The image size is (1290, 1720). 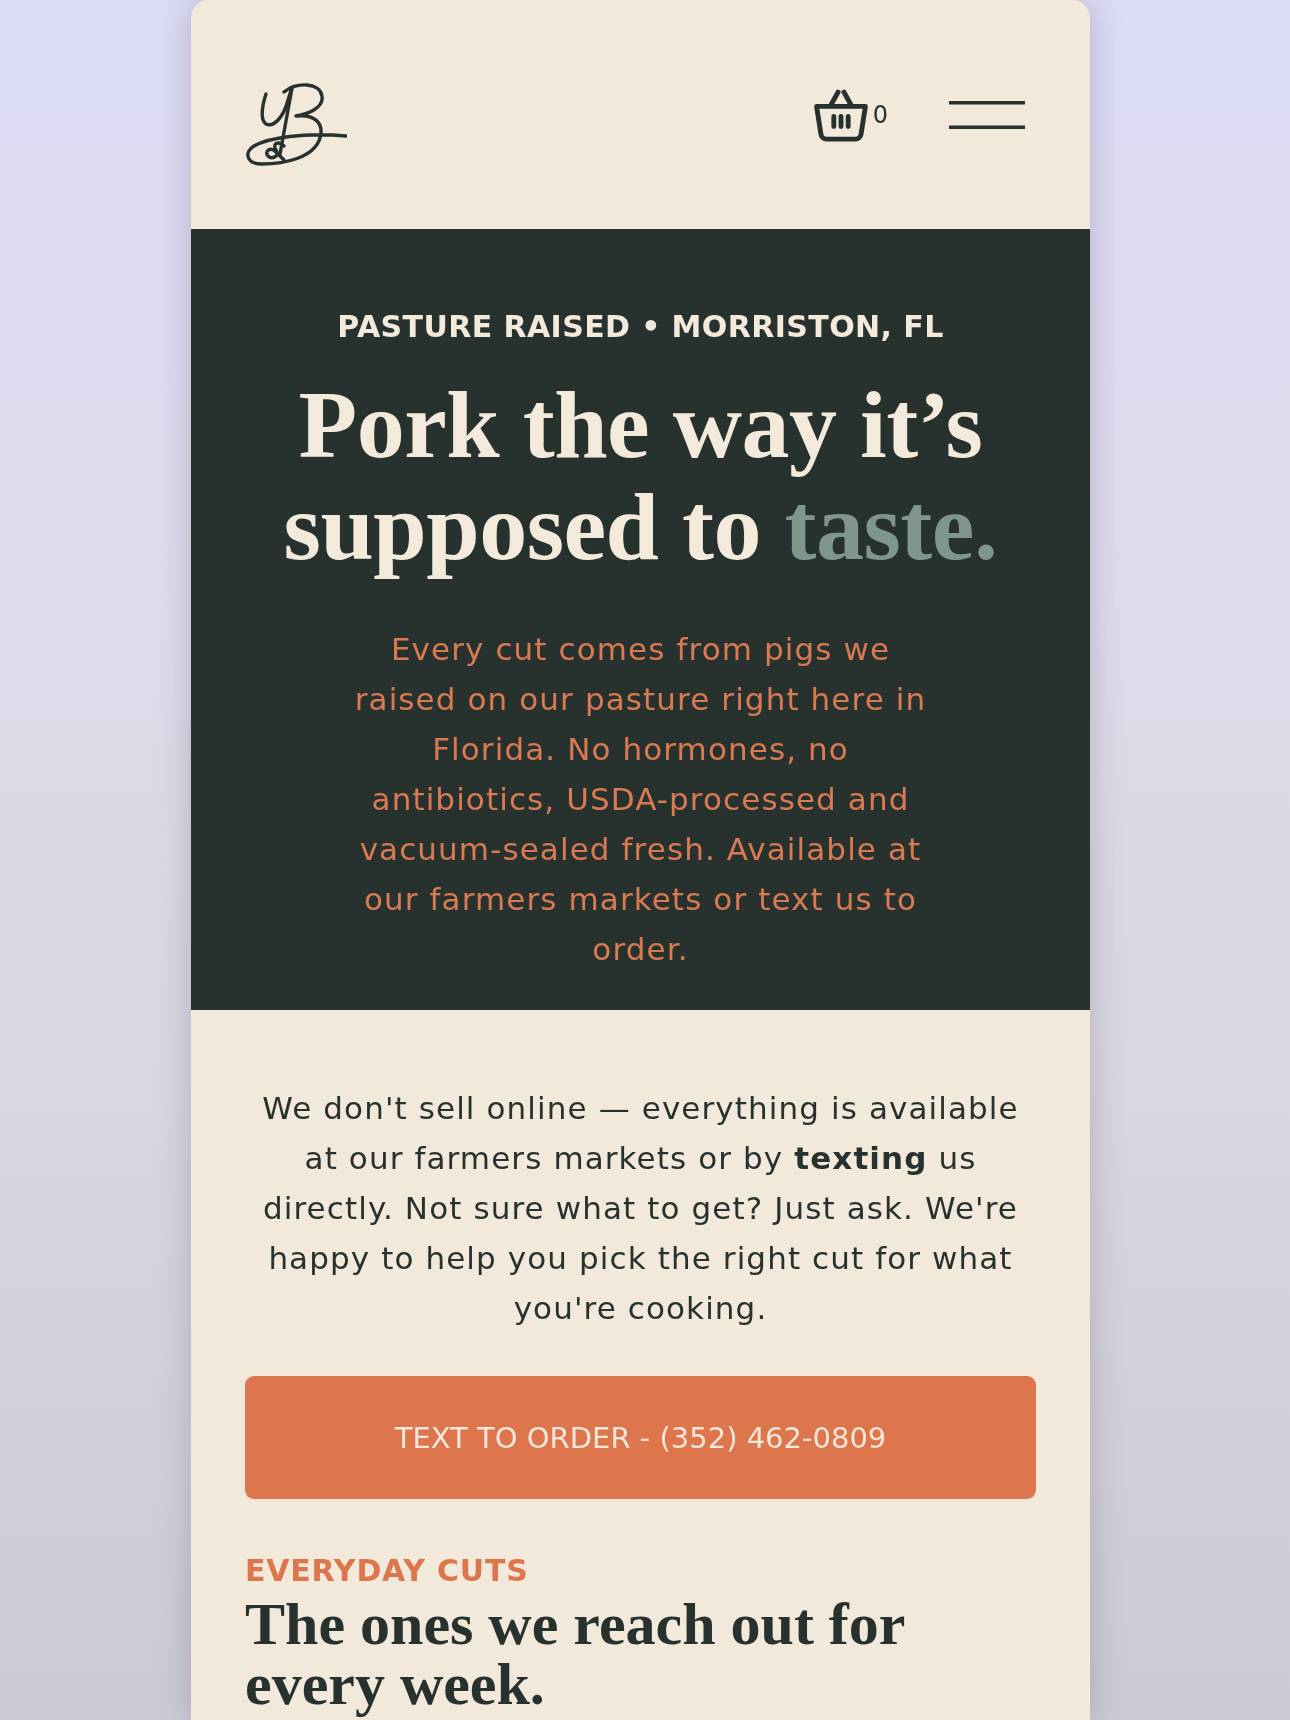 I want to click on menu-icon, so click(x=987, y=115).